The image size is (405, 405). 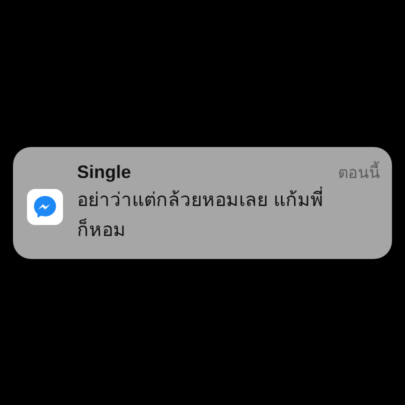 I want to click on chat-bubble-app-icon, so click(x=45, y=206).